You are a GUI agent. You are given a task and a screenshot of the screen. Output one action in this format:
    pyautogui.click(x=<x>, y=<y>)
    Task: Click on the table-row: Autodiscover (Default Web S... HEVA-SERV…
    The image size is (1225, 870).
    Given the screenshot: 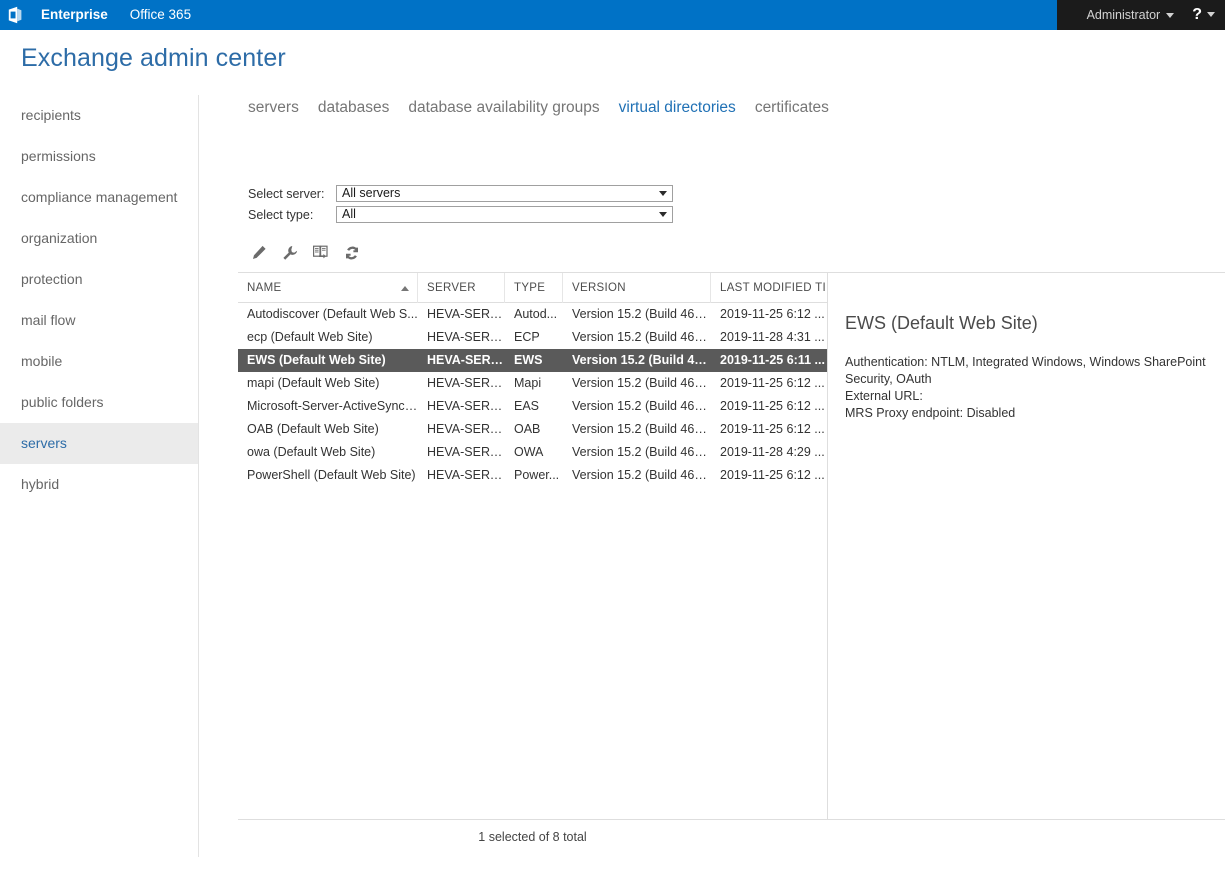 What is the action you would take?
    pyautogui.click(x=532, y=314)
    